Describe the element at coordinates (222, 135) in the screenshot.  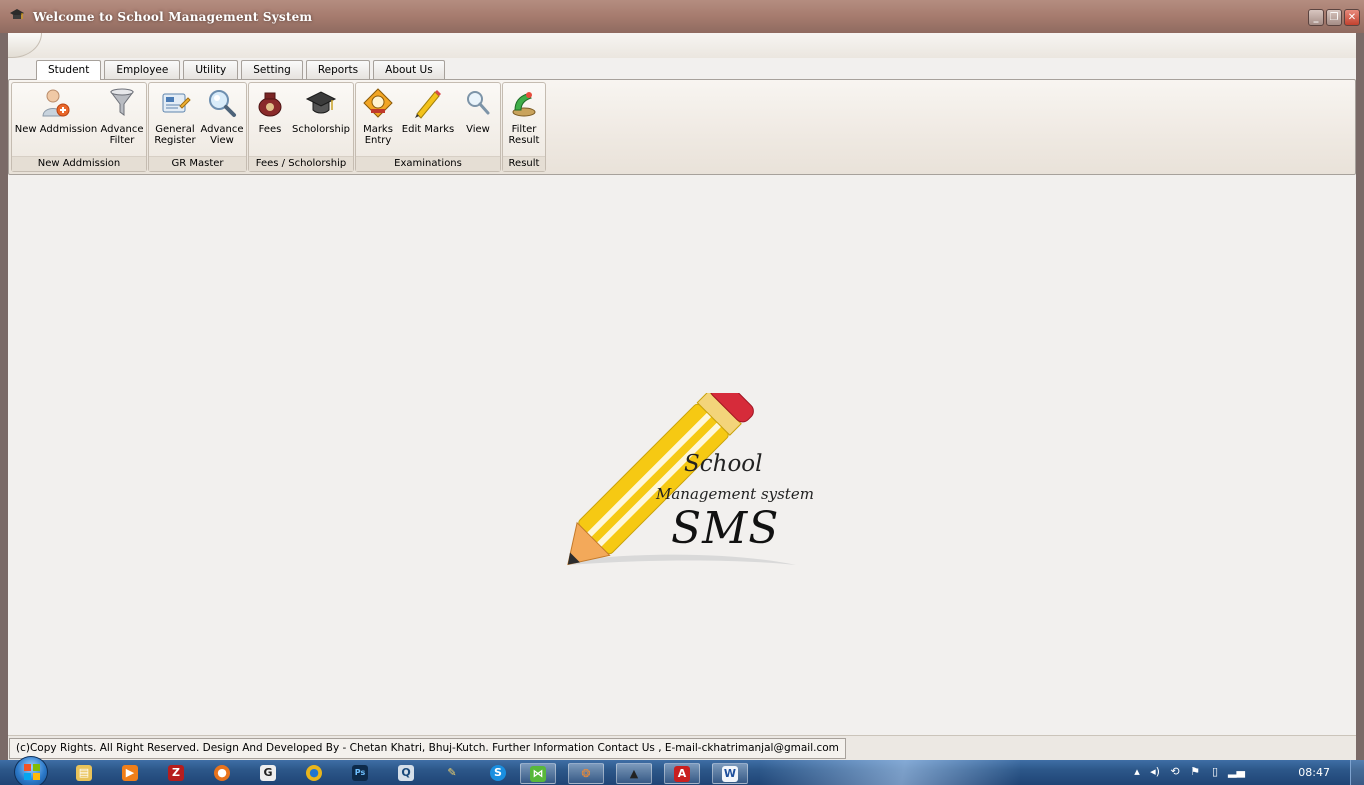
I see `advance-view-label: Advance View` at that location.